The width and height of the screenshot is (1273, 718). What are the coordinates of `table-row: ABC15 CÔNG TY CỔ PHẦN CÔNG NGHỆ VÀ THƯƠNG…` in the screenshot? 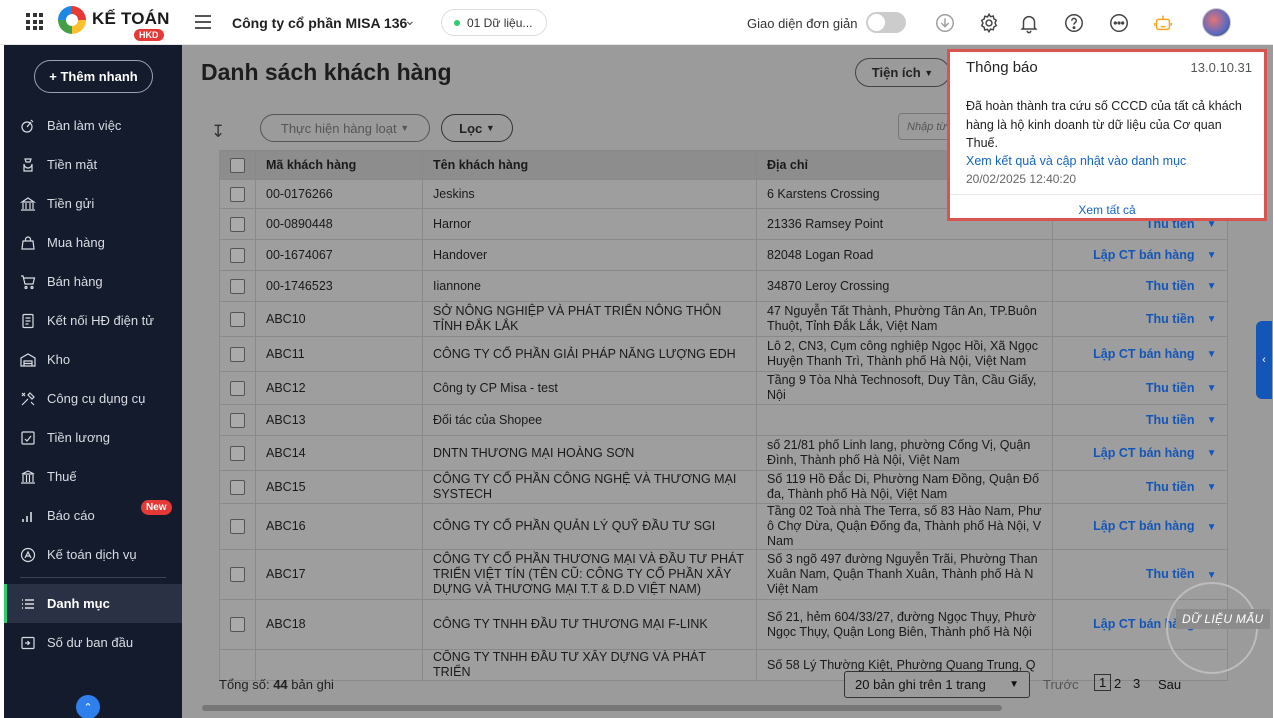 It's located at (723, 487).